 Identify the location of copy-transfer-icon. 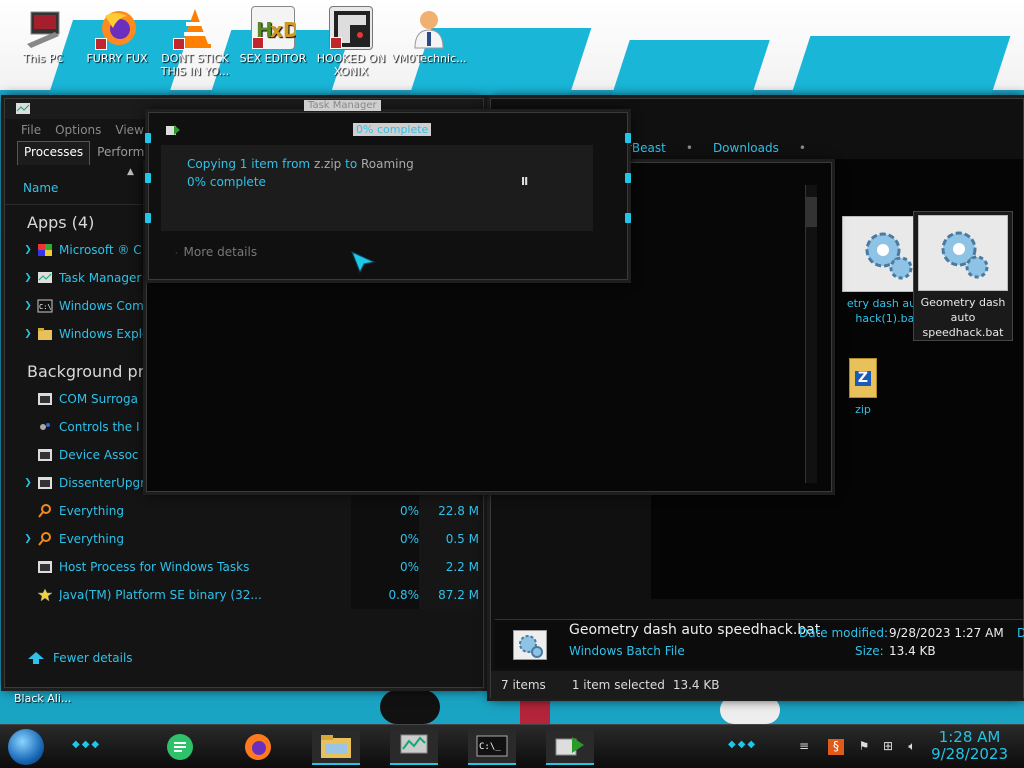
(569, 746).